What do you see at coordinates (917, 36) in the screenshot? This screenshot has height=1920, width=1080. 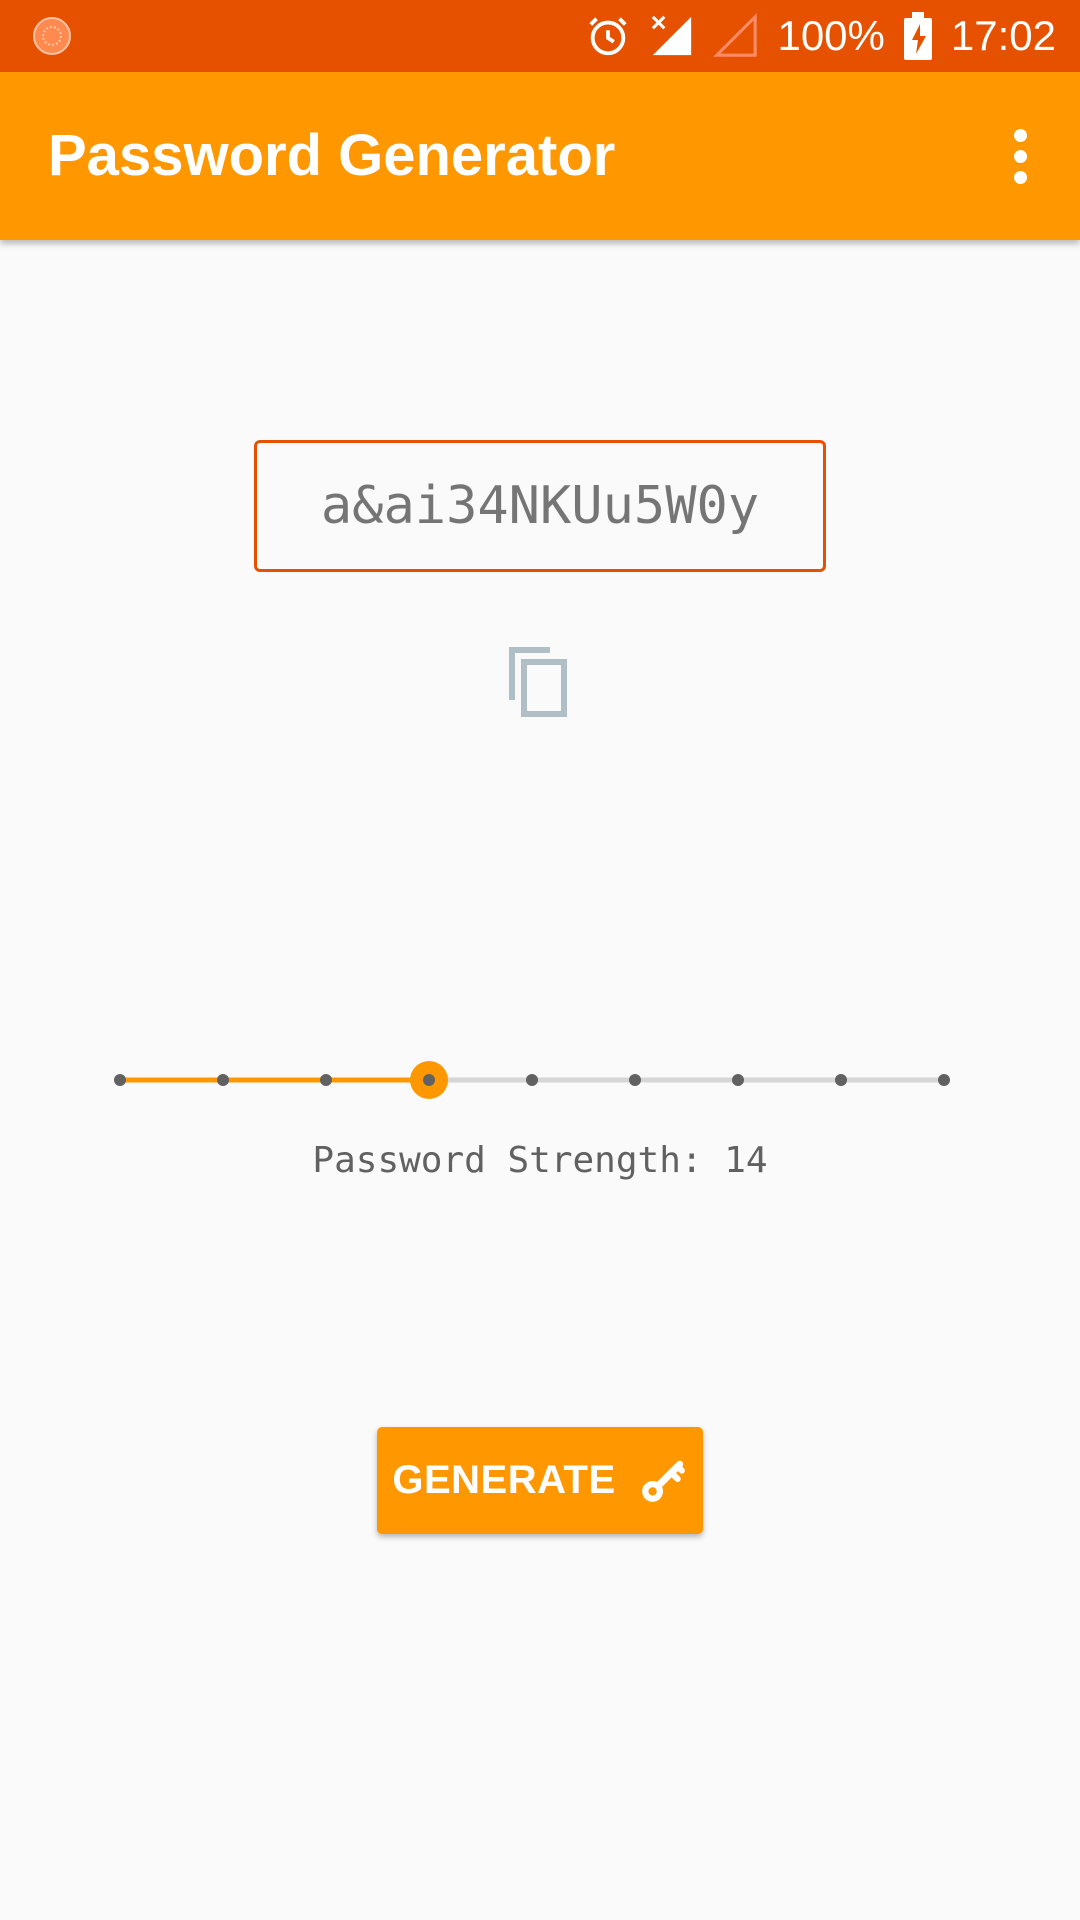 I see `battery-charging-icon` at bounding box center [917, 36].